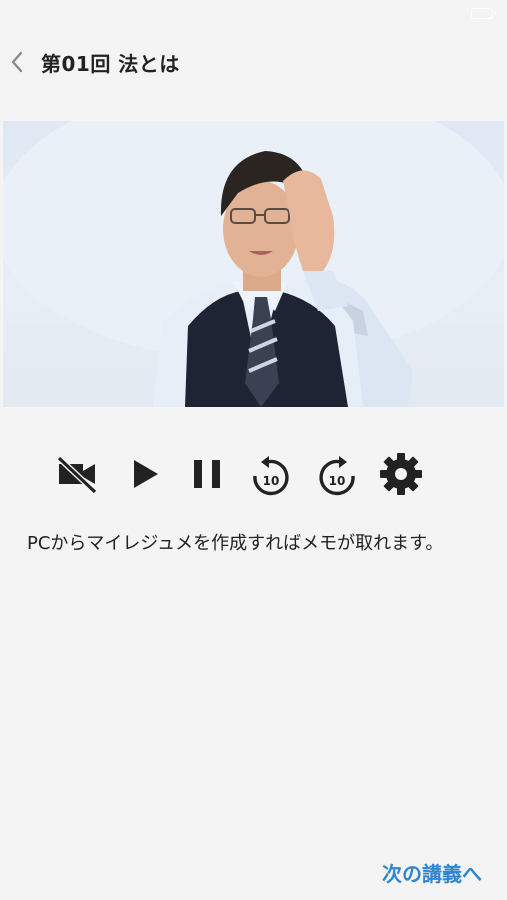  I want to click on back-button, so click(19, 62).